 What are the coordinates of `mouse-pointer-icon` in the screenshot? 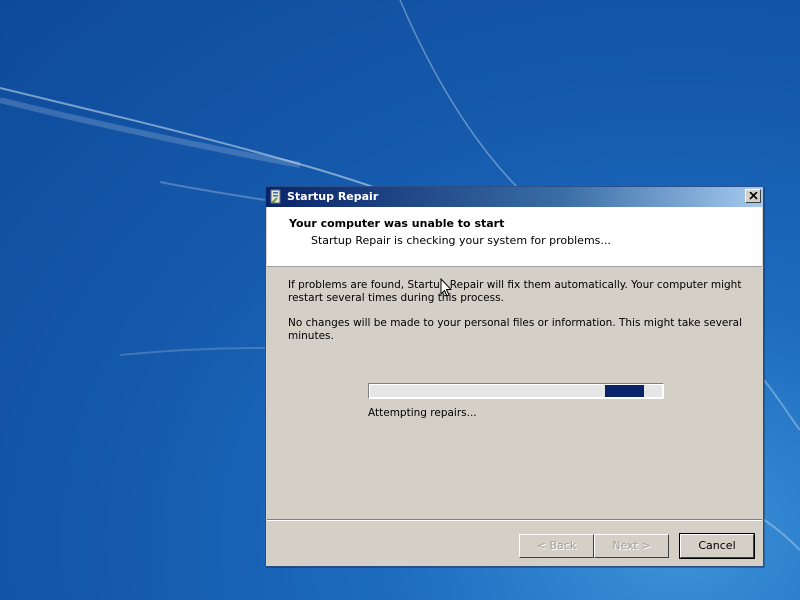 It's located at (446, 287).